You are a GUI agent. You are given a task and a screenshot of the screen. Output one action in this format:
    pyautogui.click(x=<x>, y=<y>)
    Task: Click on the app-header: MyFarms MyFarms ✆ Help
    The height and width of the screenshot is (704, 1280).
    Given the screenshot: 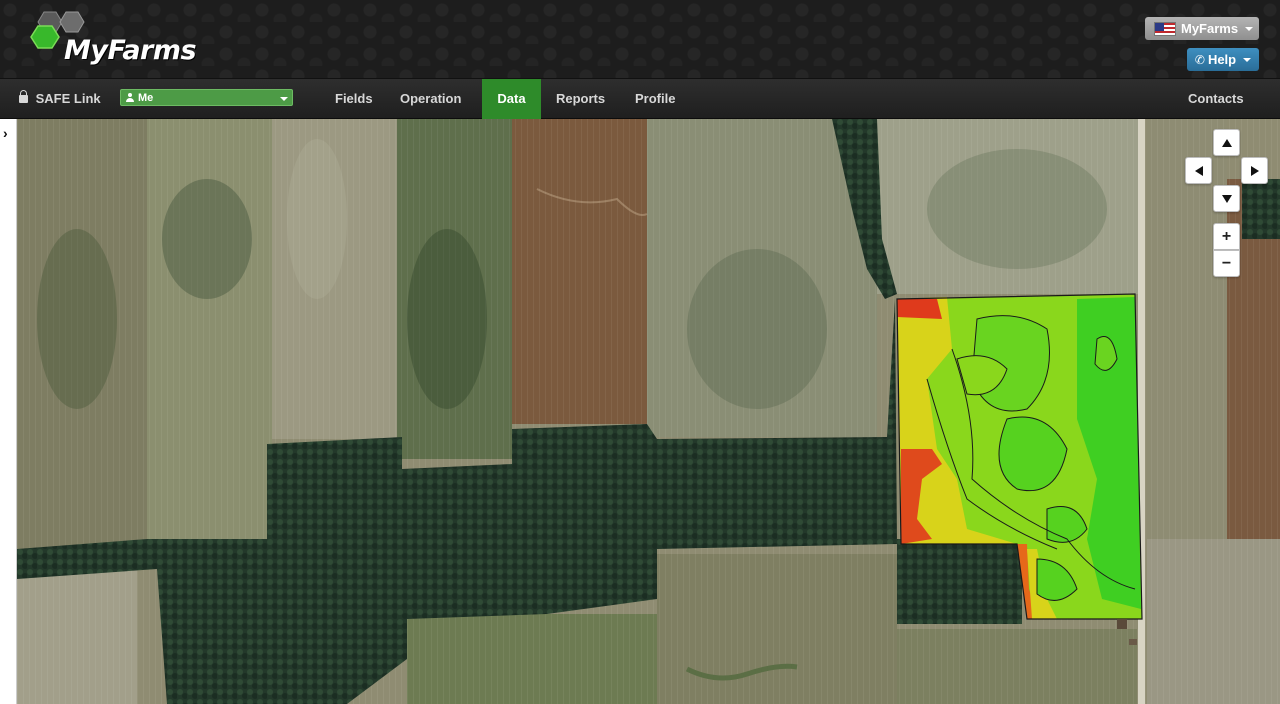 What is the action you would take?
    pyautogui.click(x=640, y=39)
    